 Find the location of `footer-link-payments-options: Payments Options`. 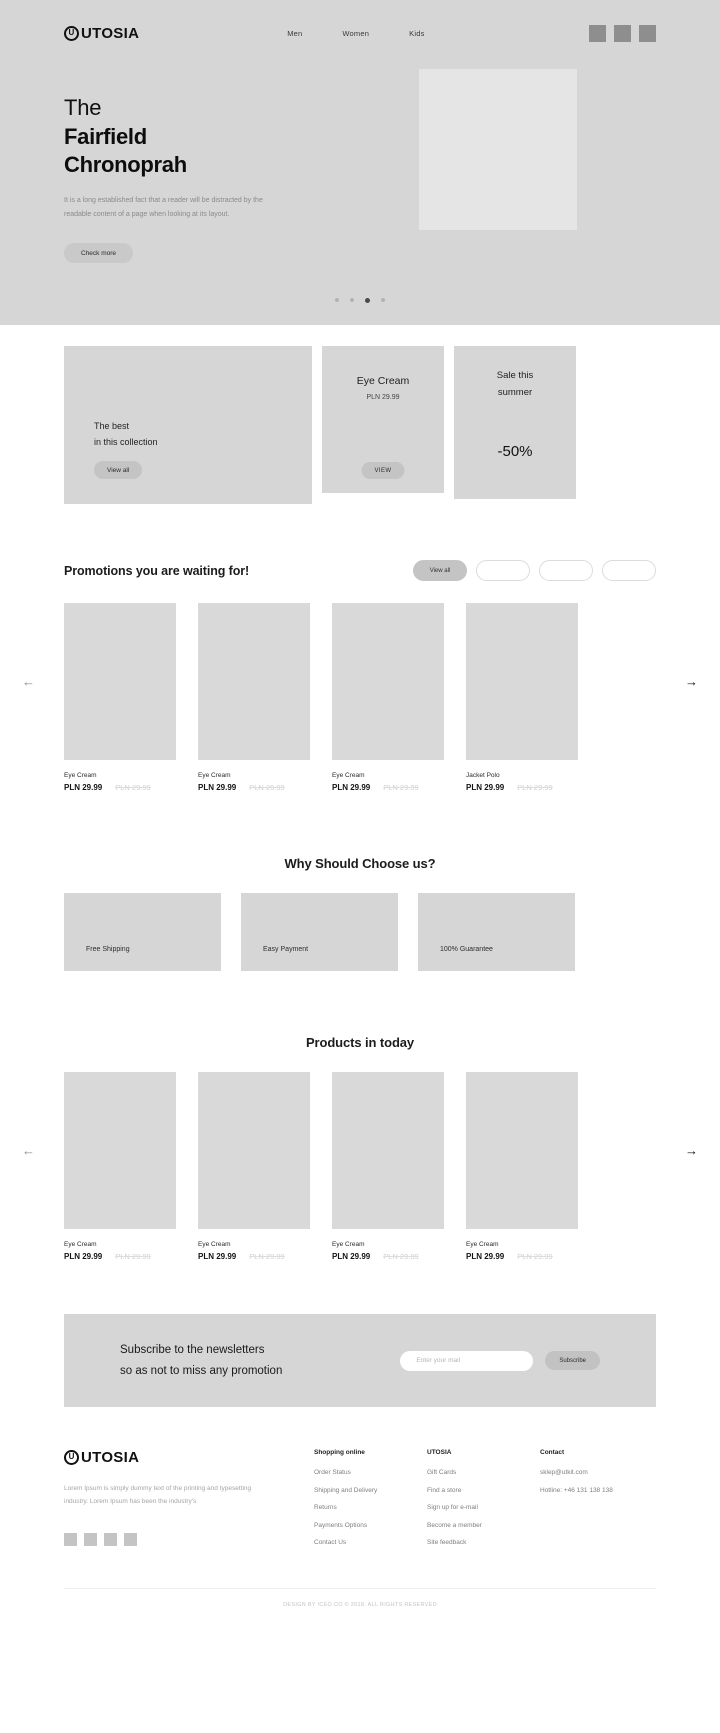

footer-link-payments-options: Payments Options is located at coordinates (370, 1525).